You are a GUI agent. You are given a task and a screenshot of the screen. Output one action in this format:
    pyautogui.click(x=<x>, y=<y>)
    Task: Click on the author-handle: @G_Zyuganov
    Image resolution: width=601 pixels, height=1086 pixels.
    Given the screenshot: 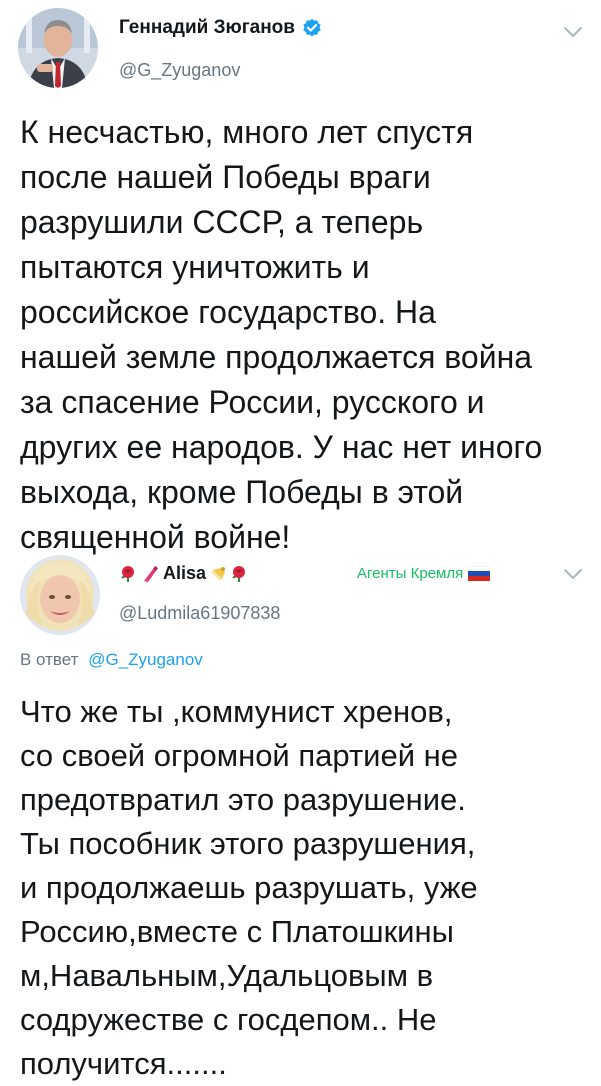 What is the action you would take?
    pyautogui.click(x=179, y=70)
    